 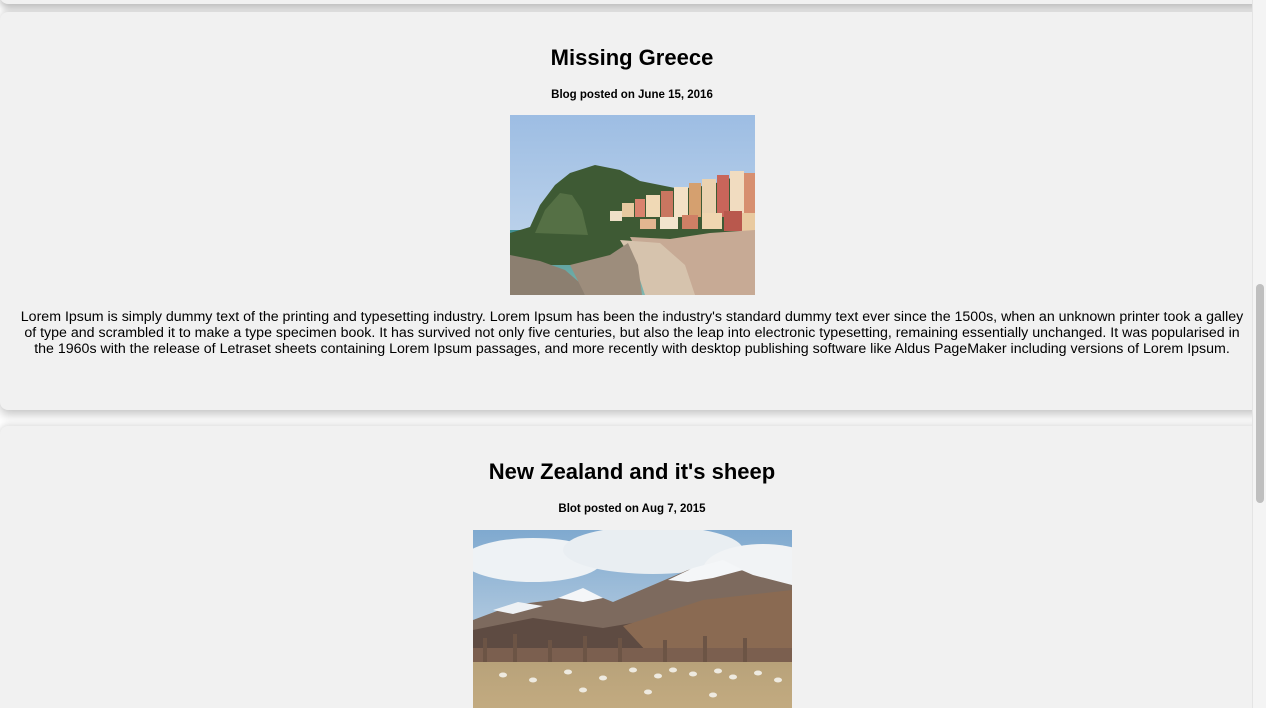 What do you see at coordinates (632, 205) in the screenshot?
I see `greece-village-image` at bounding box center [632, 205].